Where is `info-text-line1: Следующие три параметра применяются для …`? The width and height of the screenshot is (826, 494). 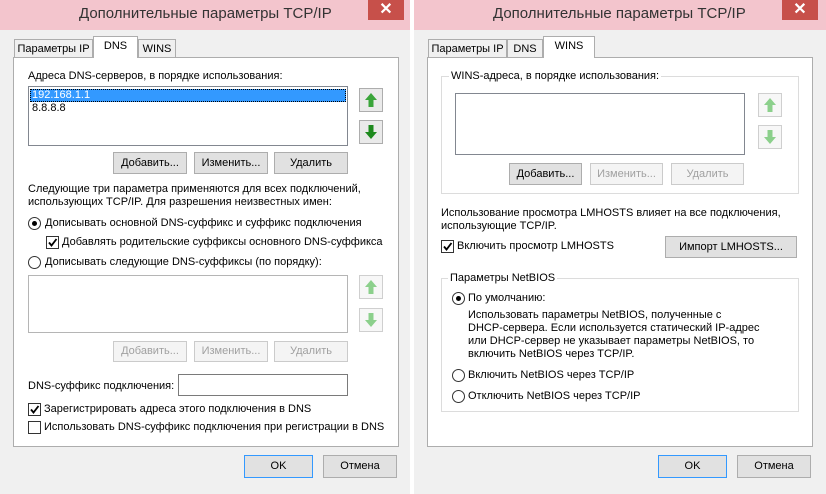
info-text-line1: Следующие три параметра применяются для … is located at coordinates (194, 189).